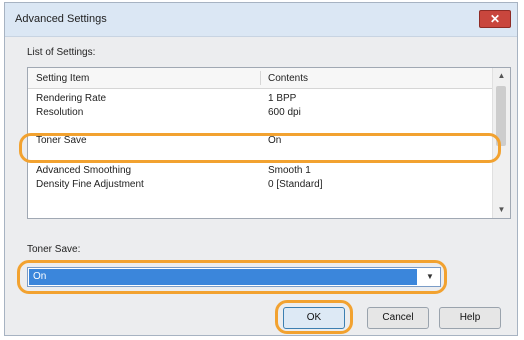  Describe the element at coordinates (61, 19) in the screenshot. I see `dialog-title: Advanced Settings` at that location.